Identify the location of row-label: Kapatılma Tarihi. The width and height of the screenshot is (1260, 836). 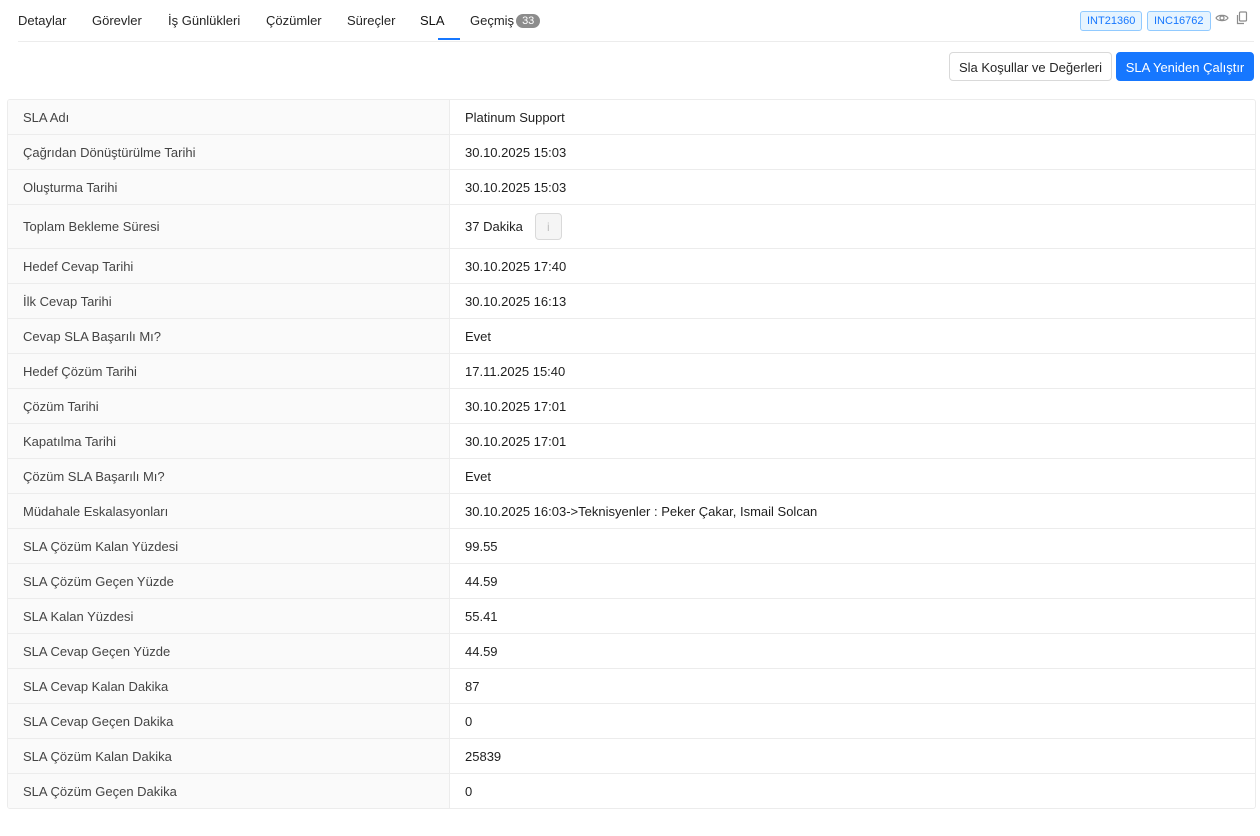
(229, 441).